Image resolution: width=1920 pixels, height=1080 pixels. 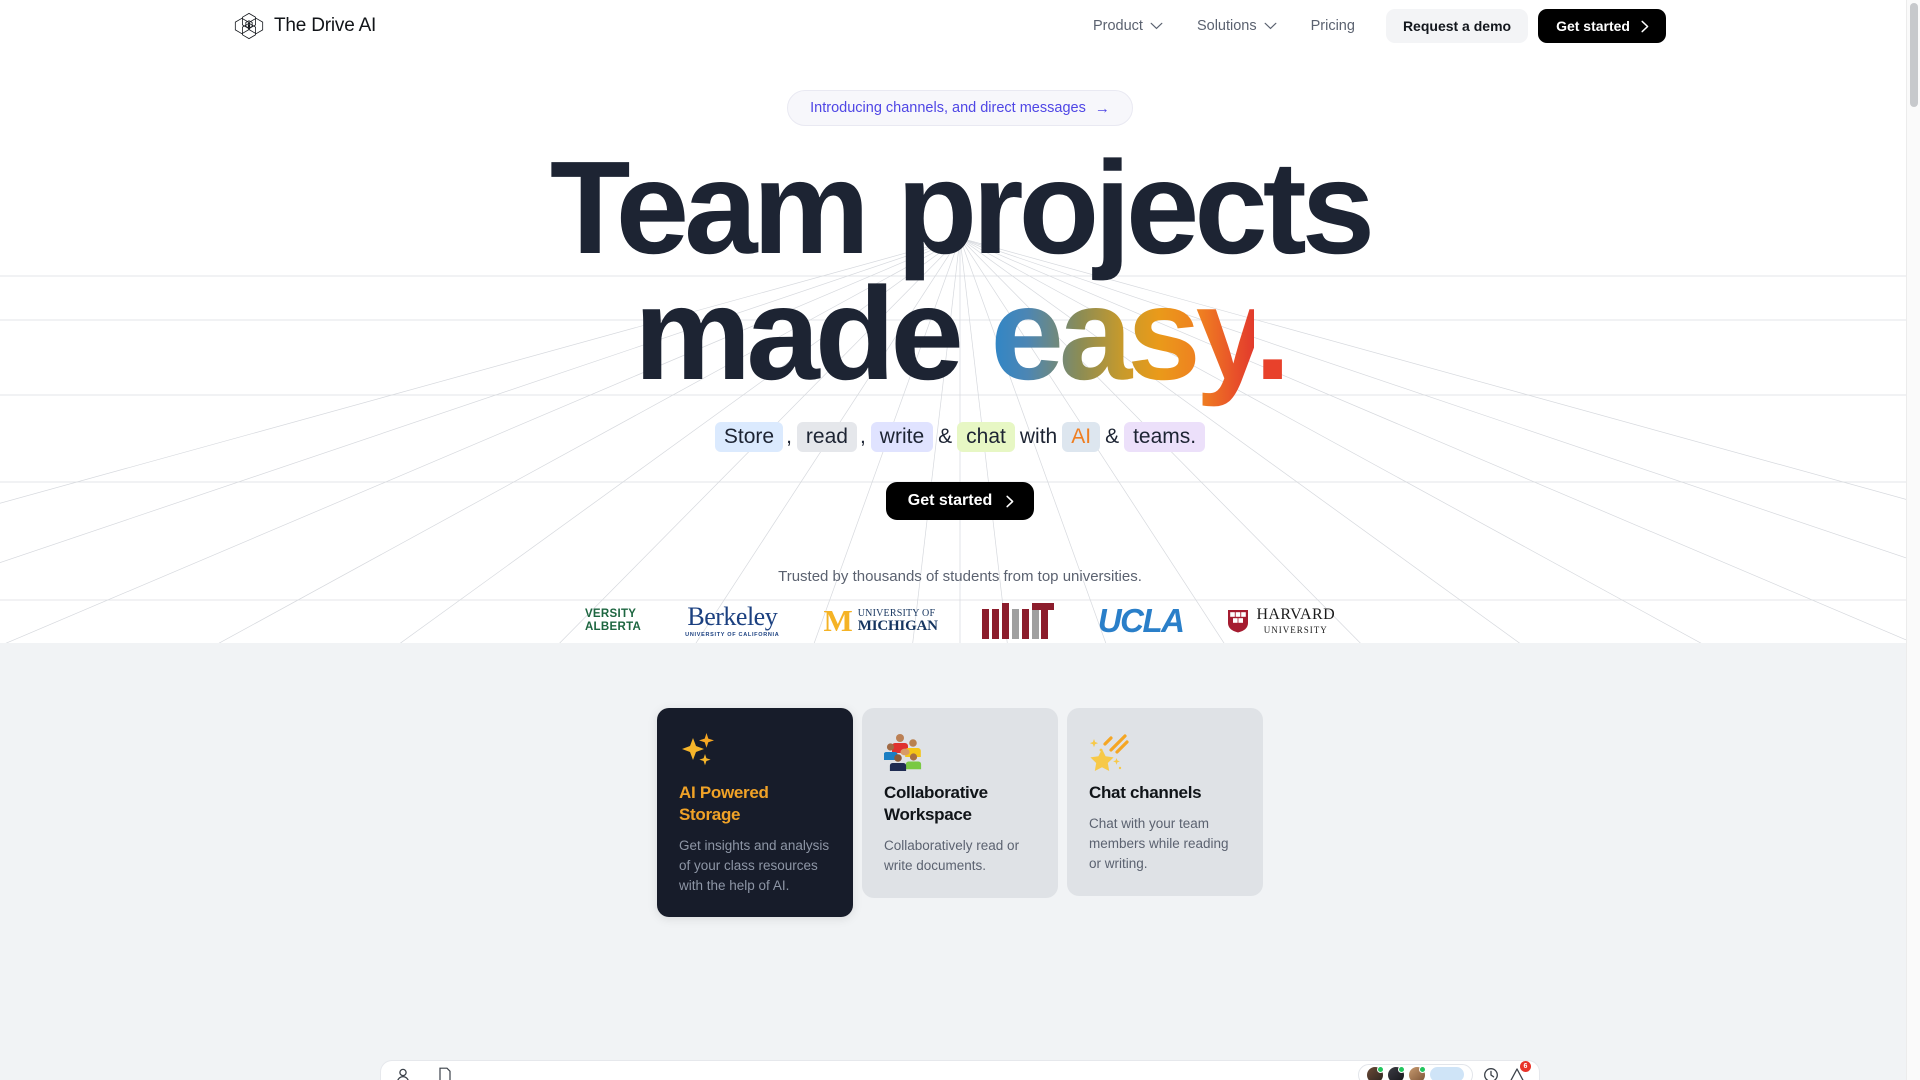 I want to click on nav-item-product-label: Product, so click(x=1117, y=26).